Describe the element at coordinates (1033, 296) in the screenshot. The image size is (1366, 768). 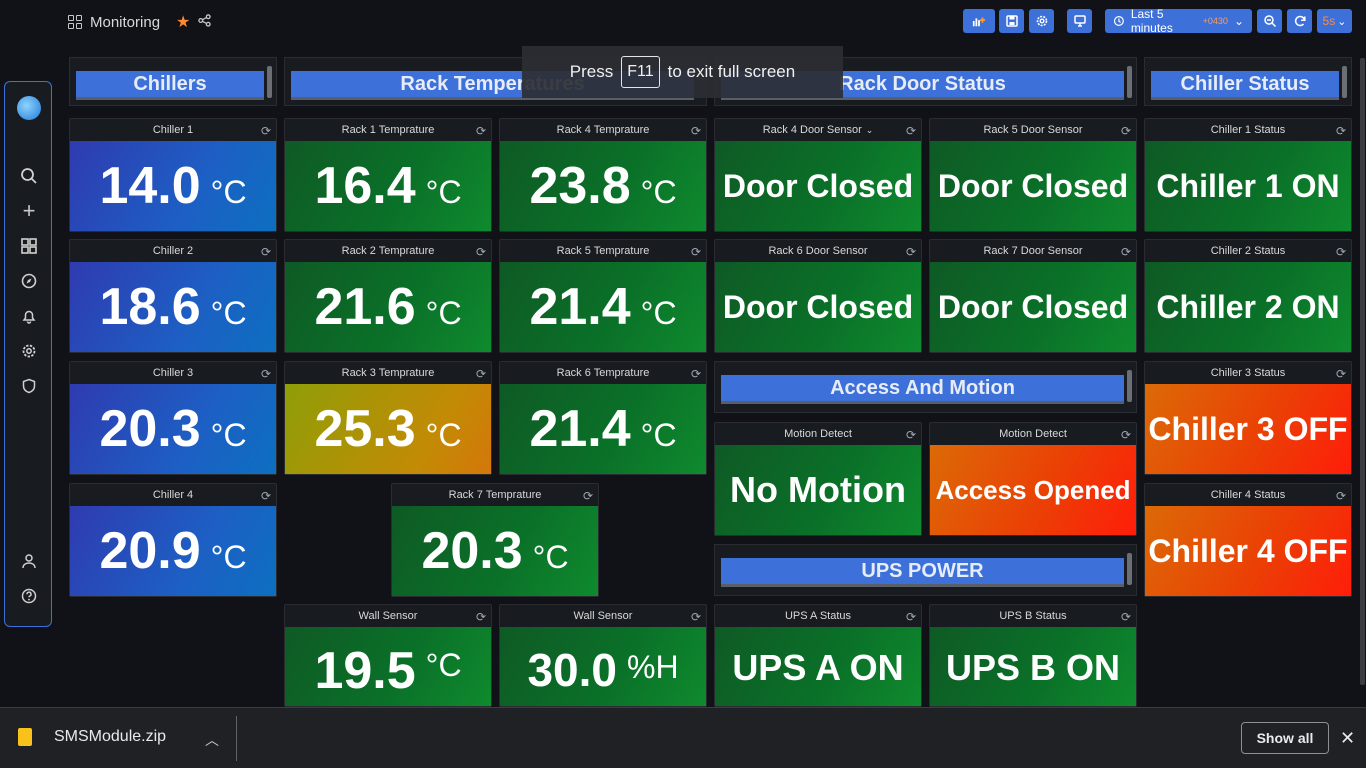
I see `panel-rack-7-door-sensor: Rack 7 Door Sensor ⟳ Door Closed` at that location.